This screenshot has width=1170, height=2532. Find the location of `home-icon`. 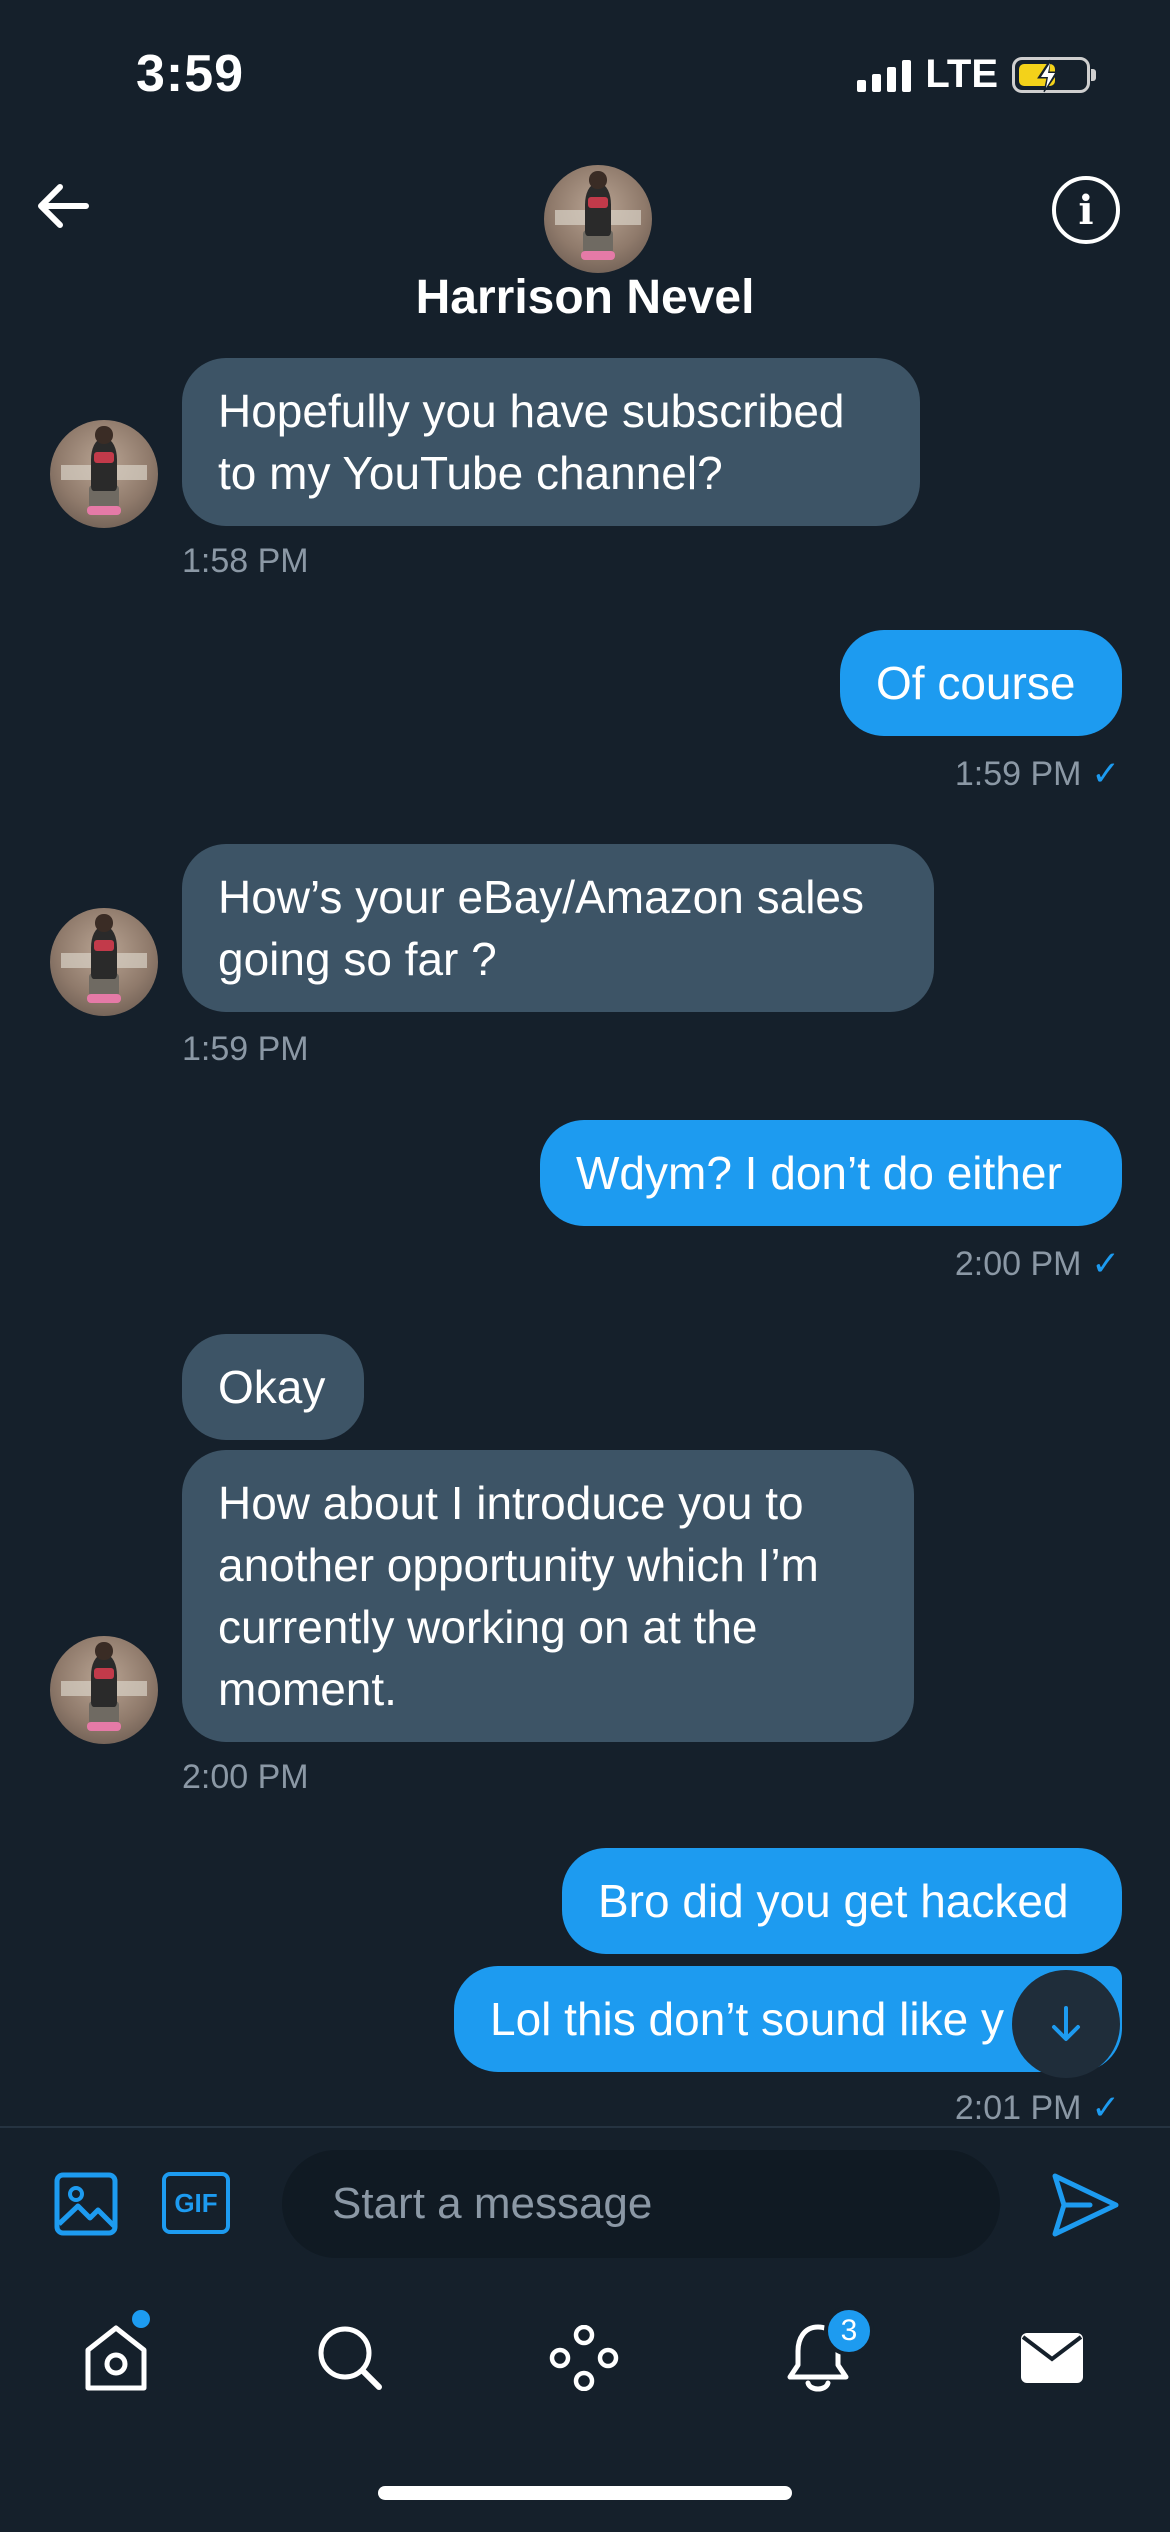

home-icon is located at coordinates (116, 2358).